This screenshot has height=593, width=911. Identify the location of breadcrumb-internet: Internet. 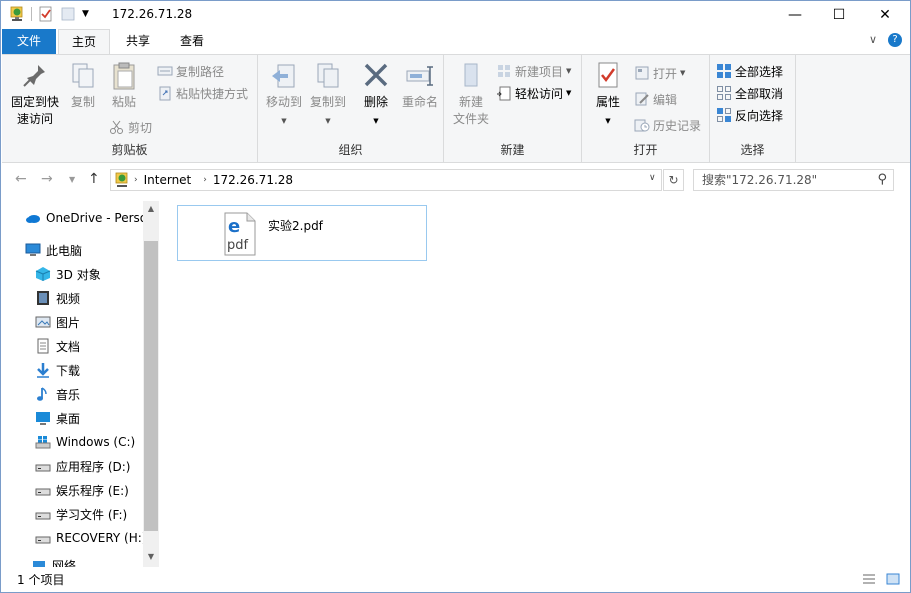
(168, 180).